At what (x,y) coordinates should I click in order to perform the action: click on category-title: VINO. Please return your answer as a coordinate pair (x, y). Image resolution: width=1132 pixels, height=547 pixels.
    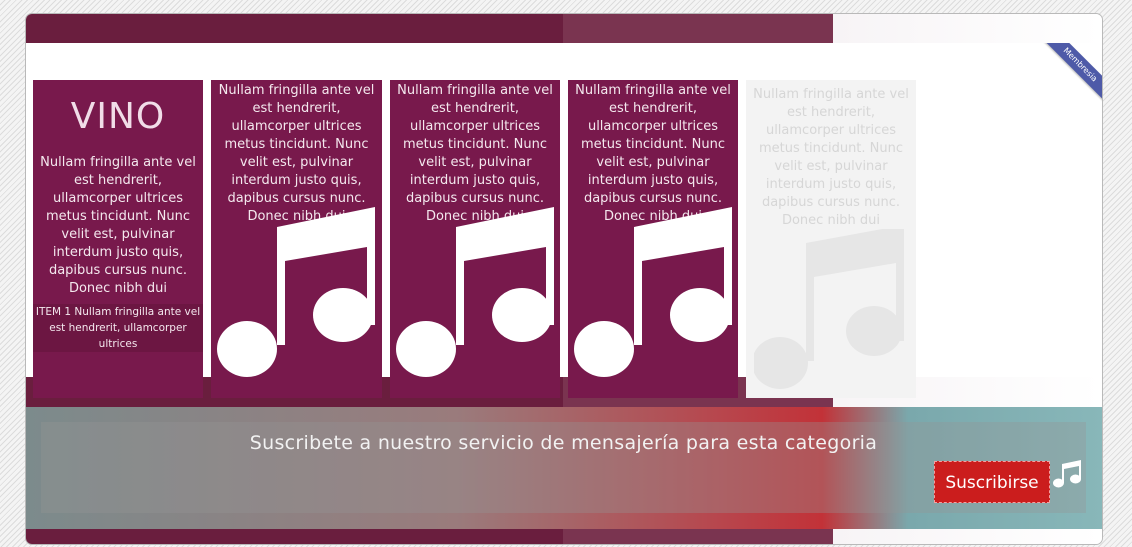
    Looking at the image, I should click on (118, 116).